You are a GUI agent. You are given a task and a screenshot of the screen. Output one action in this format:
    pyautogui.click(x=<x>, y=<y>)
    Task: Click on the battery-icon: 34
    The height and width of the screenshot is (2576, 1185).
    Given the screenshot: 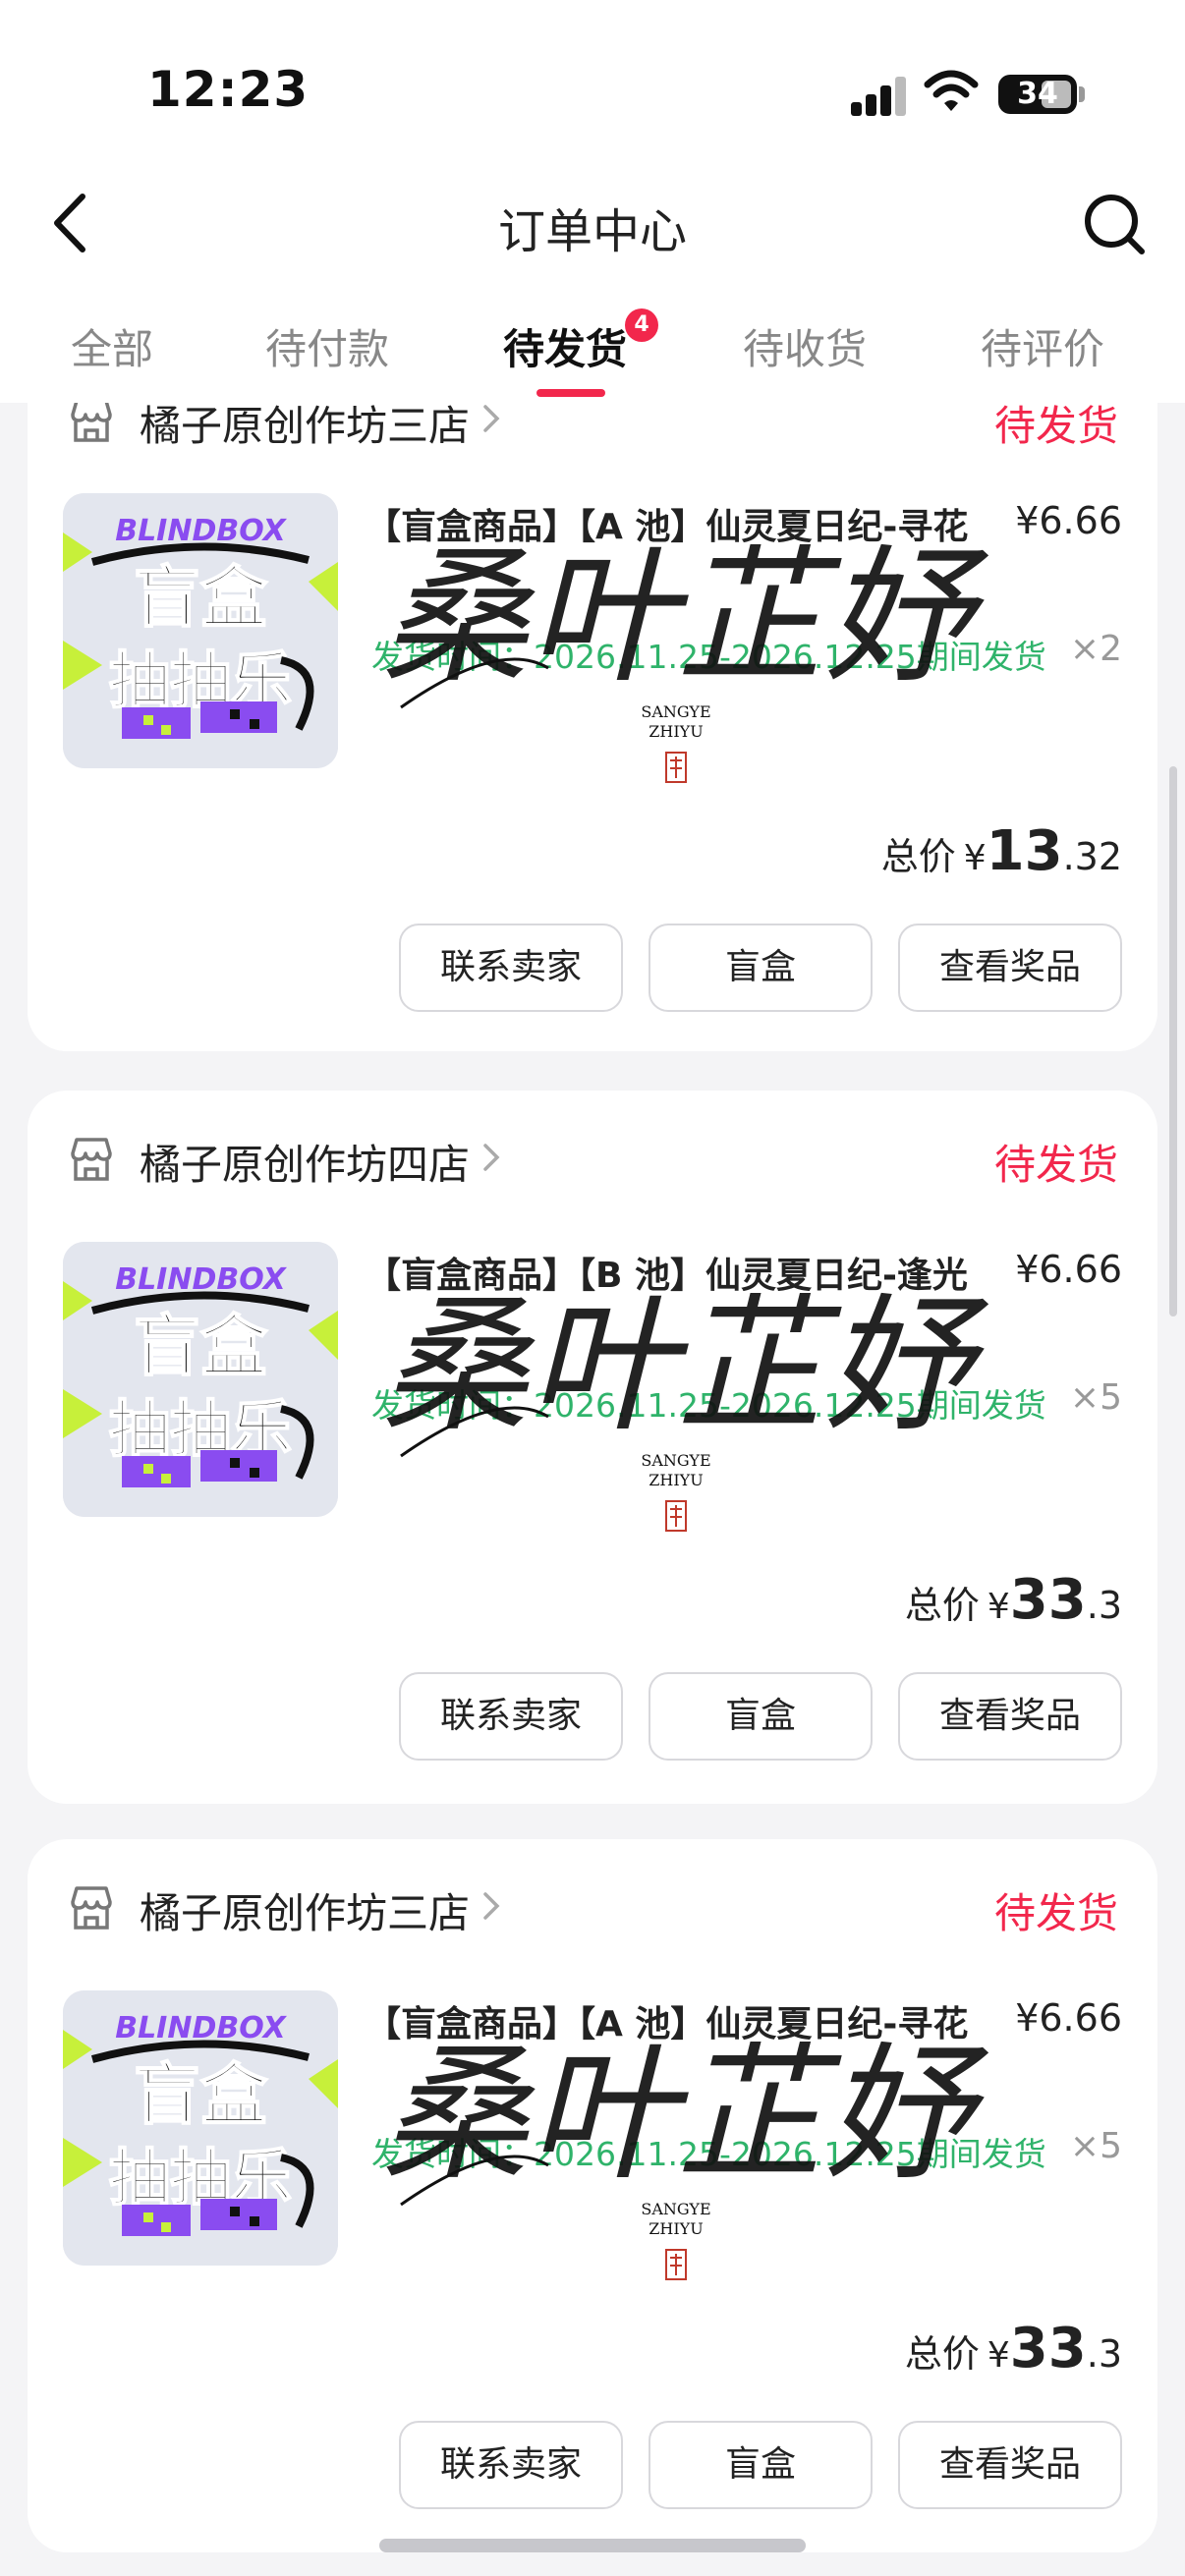 What is the action you would take?
    pyautogui.click(x=1038, y=94)
    